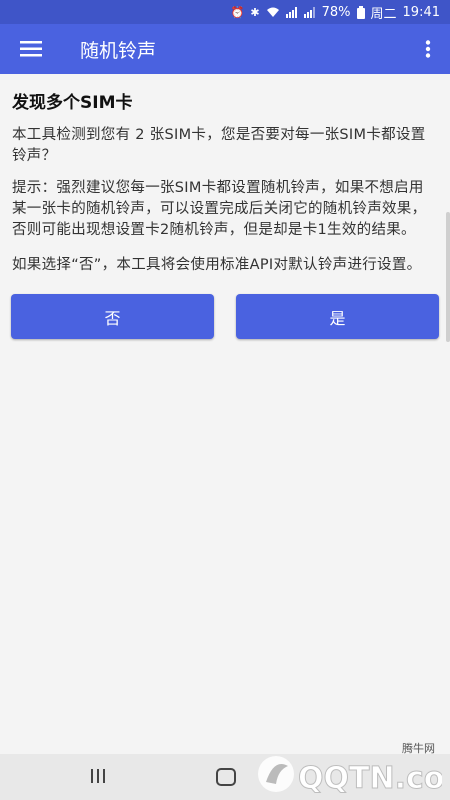  What do you see at coordinates (217, 265) in the screenshot?
I see `dialog-note: 如果选择“否”，本工具将会使用标准API对默认铃声进行设置。` at bounding box center [217, 265].